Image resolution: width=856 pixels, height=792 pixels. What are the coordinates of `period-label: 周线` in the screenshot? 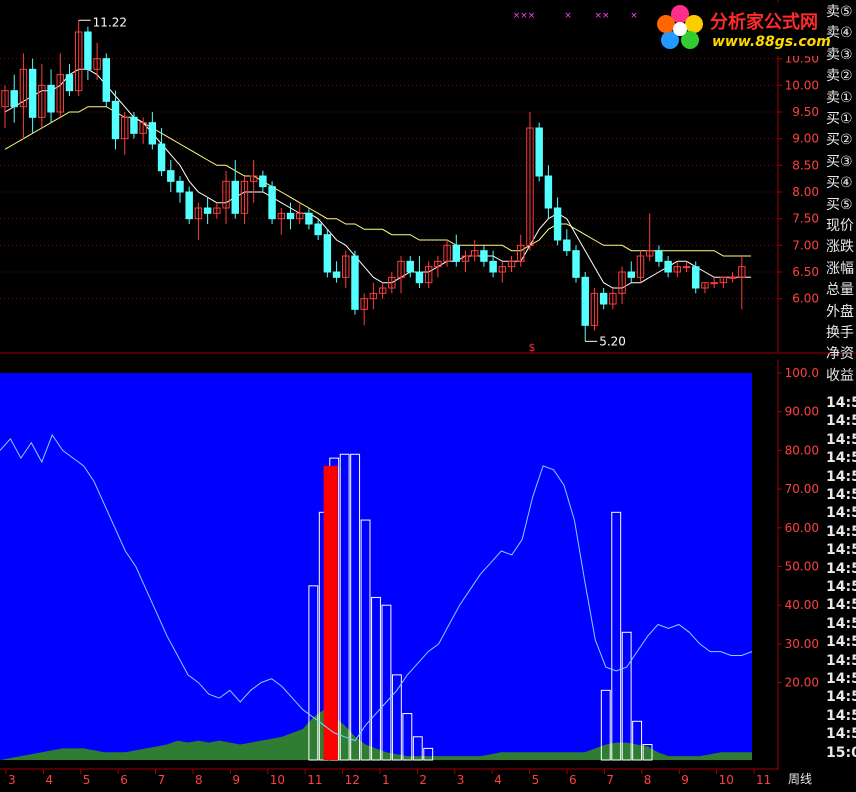 It's located at (800, 778).